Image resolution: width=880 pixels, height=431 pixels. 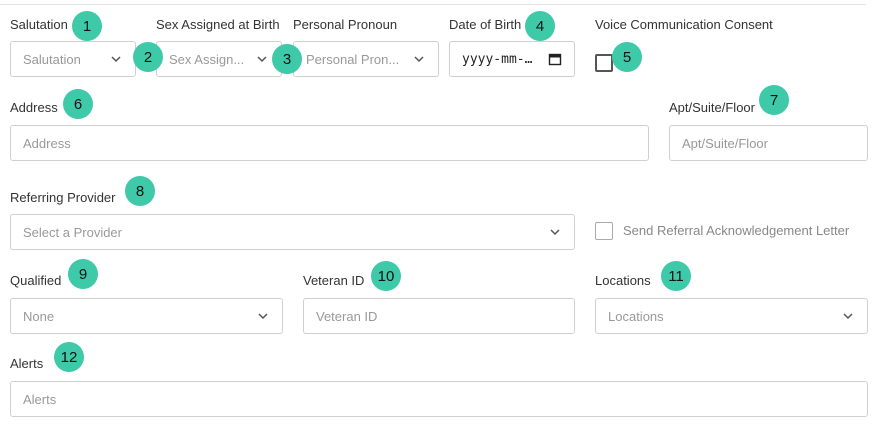 I want to click on locations-select: Locations, so click(x=731, y=316).